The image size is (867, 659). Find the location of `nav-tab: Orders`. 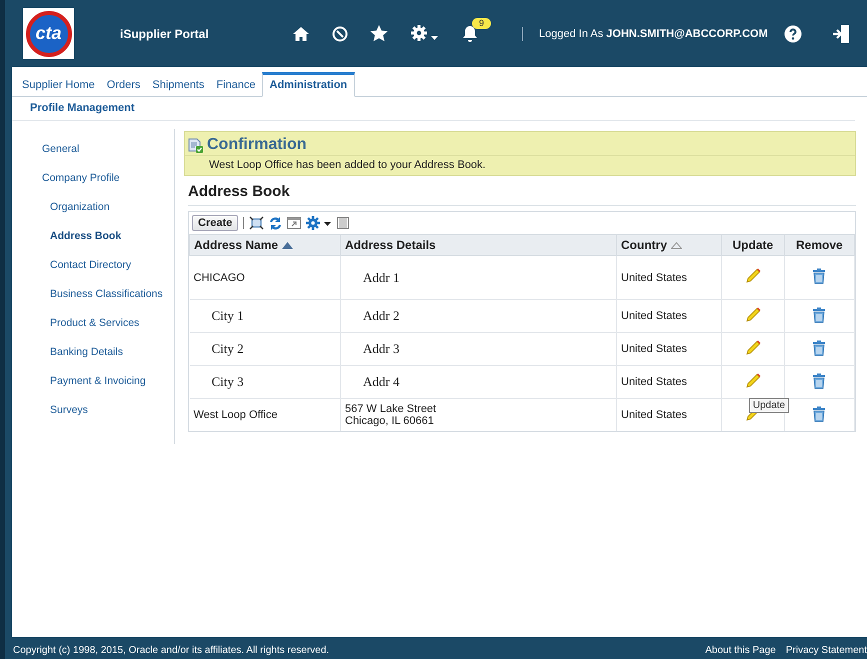

nav-tab: Orders is located at coordinates (123, 87).